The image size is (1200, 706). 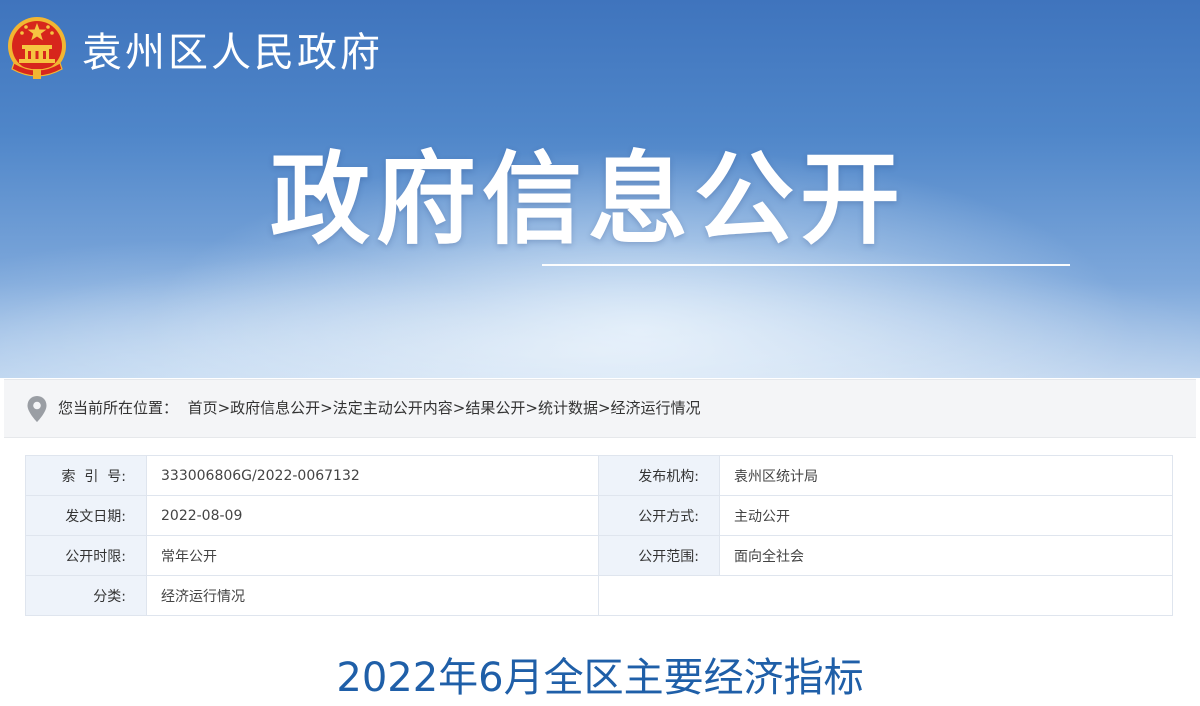 What do you see at coordinates (656, 408) in the screenshot?
I see `breadcrumb-item-economic-operation: 经济运行情况` at bounding box center [656, 408].